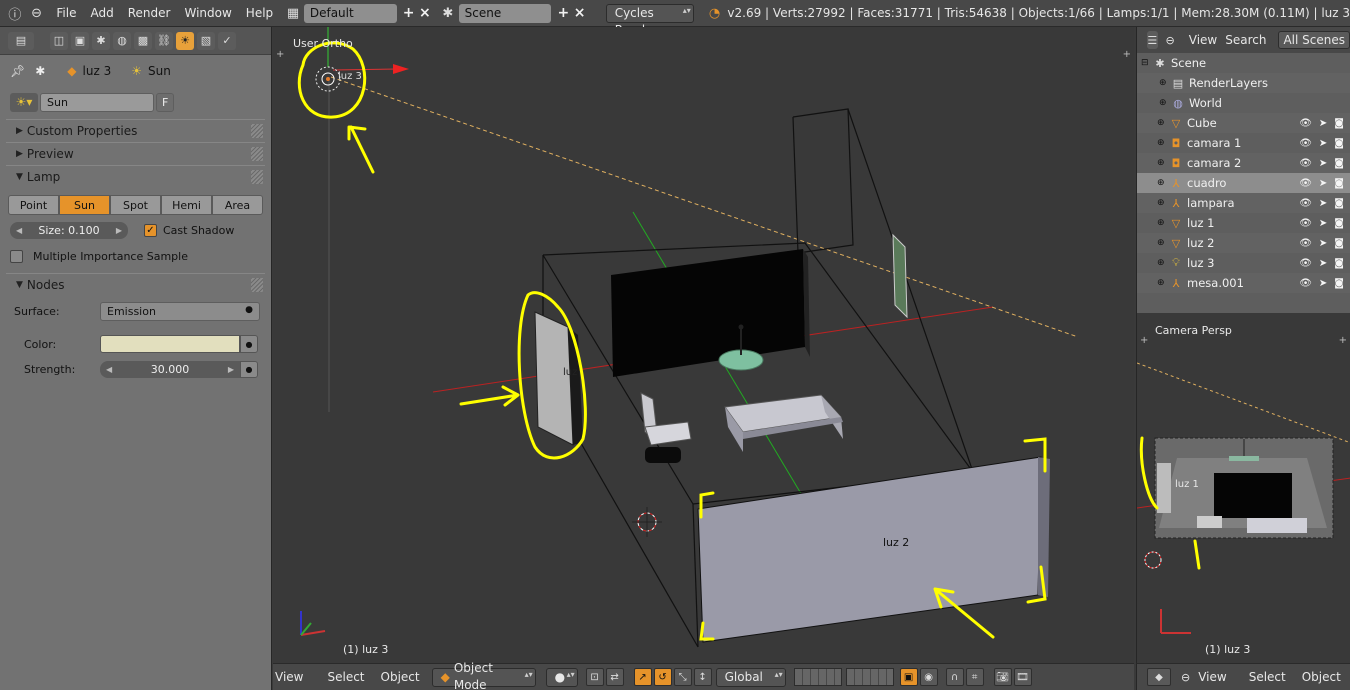  Describe the element at coordinates (170, 369) in the screenshot. I see `strength-field: ◀ 30.000 ▶` at that location.